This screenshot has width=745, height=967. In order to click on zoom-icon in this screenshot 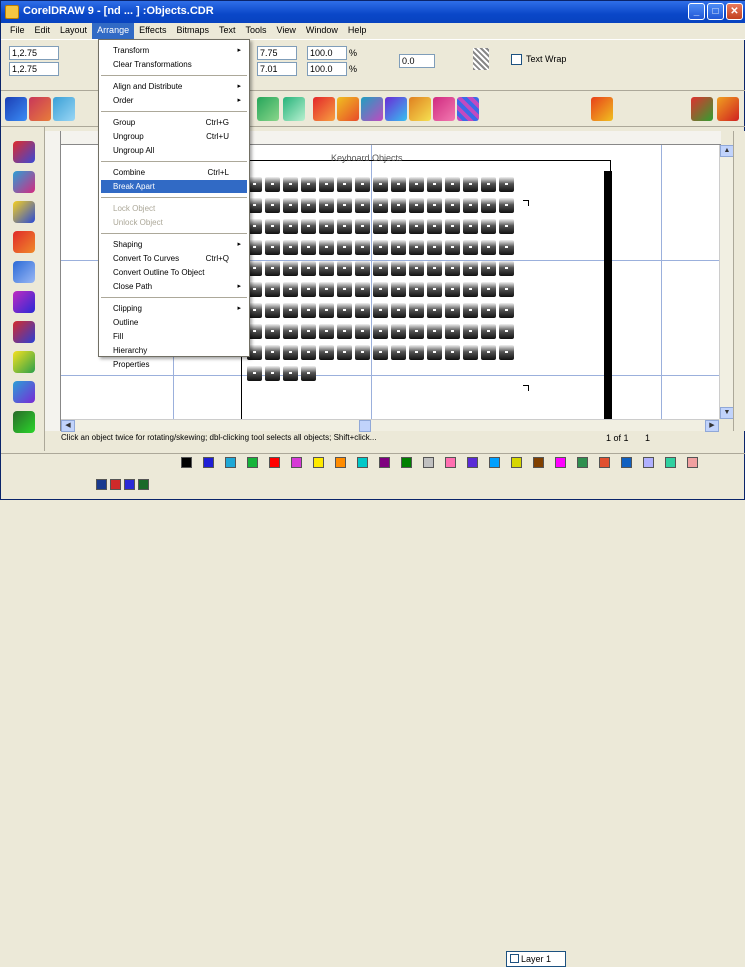, I will do `click(702, 109)`.